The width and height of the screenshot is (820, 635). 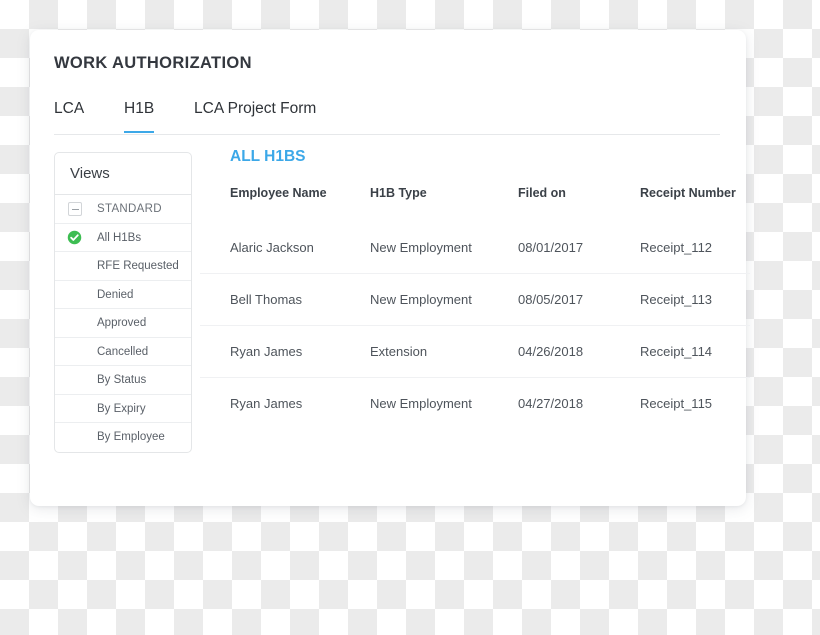 What do you see at coordinates (444, 204) in the screenshot?
I see `column-header-h1b-type: H1B Type` at bounding box center [444, 204].